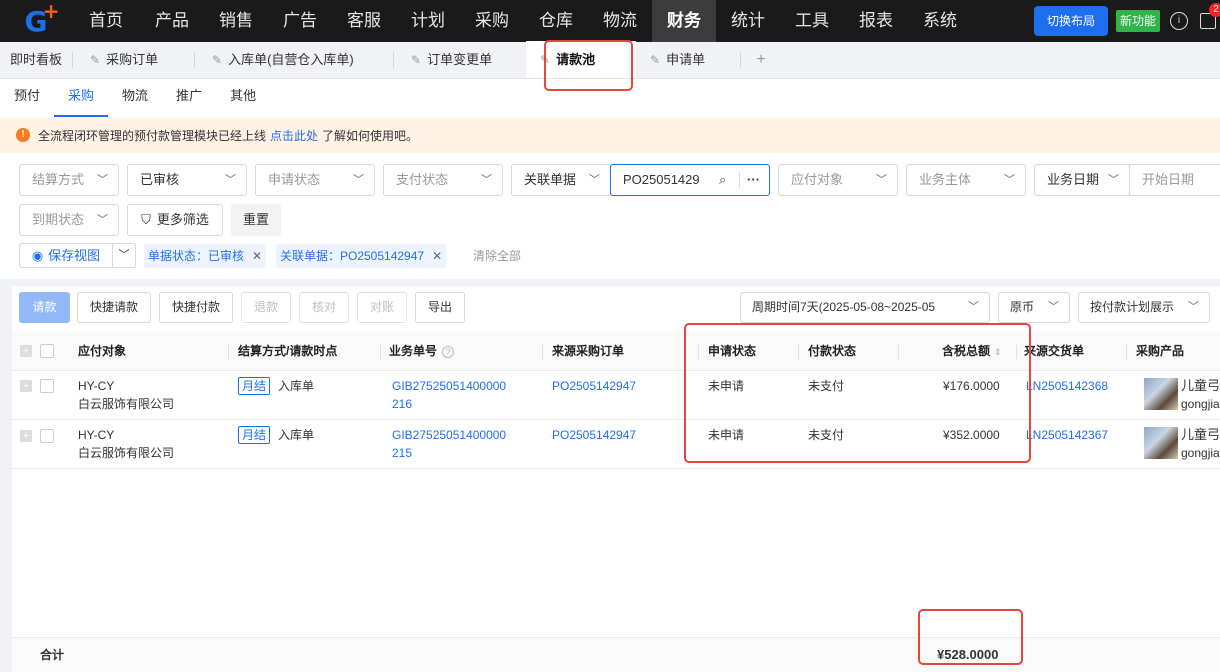 The height and width of the screenshot is (672, 1220). What do you see at coordinates (27, 98) in the screenshot?
I see `subtab-prepay: 预付` at bounding box center [27, 98].